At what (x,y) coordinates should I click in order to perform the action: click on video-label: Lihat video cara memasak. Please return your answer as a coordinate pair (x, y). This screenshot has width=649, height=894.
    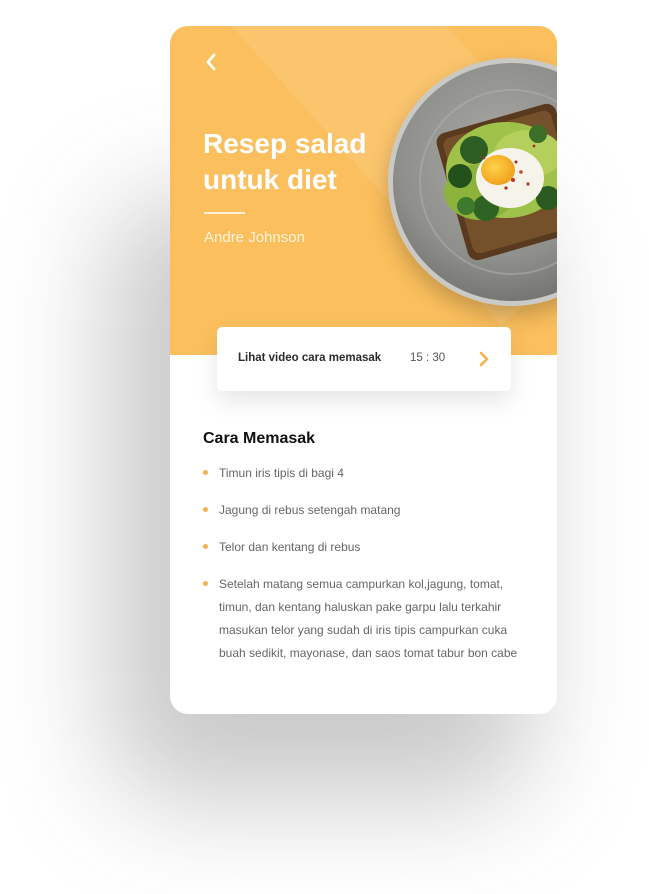
    Looking at the image, I should click on (310, 358).